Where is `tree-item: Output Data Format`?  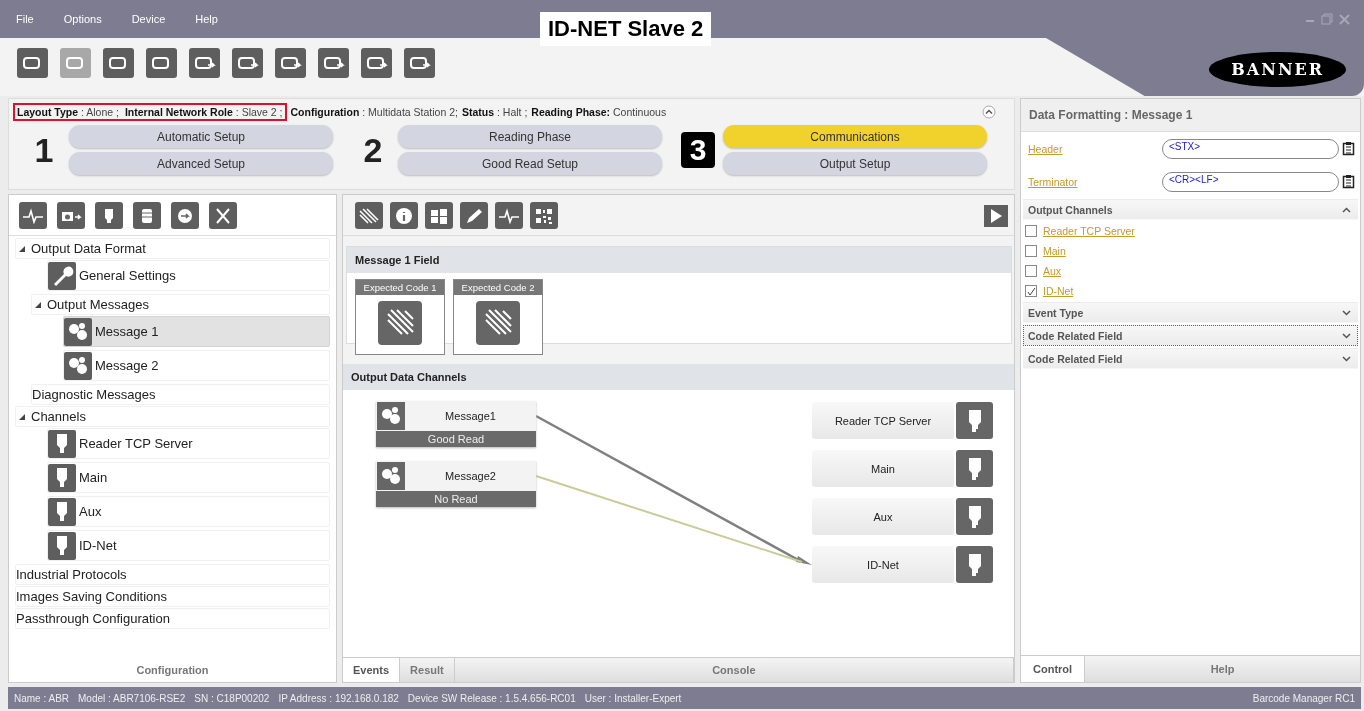 tree-item: Output Data Format is located at coordinates (172, 248).